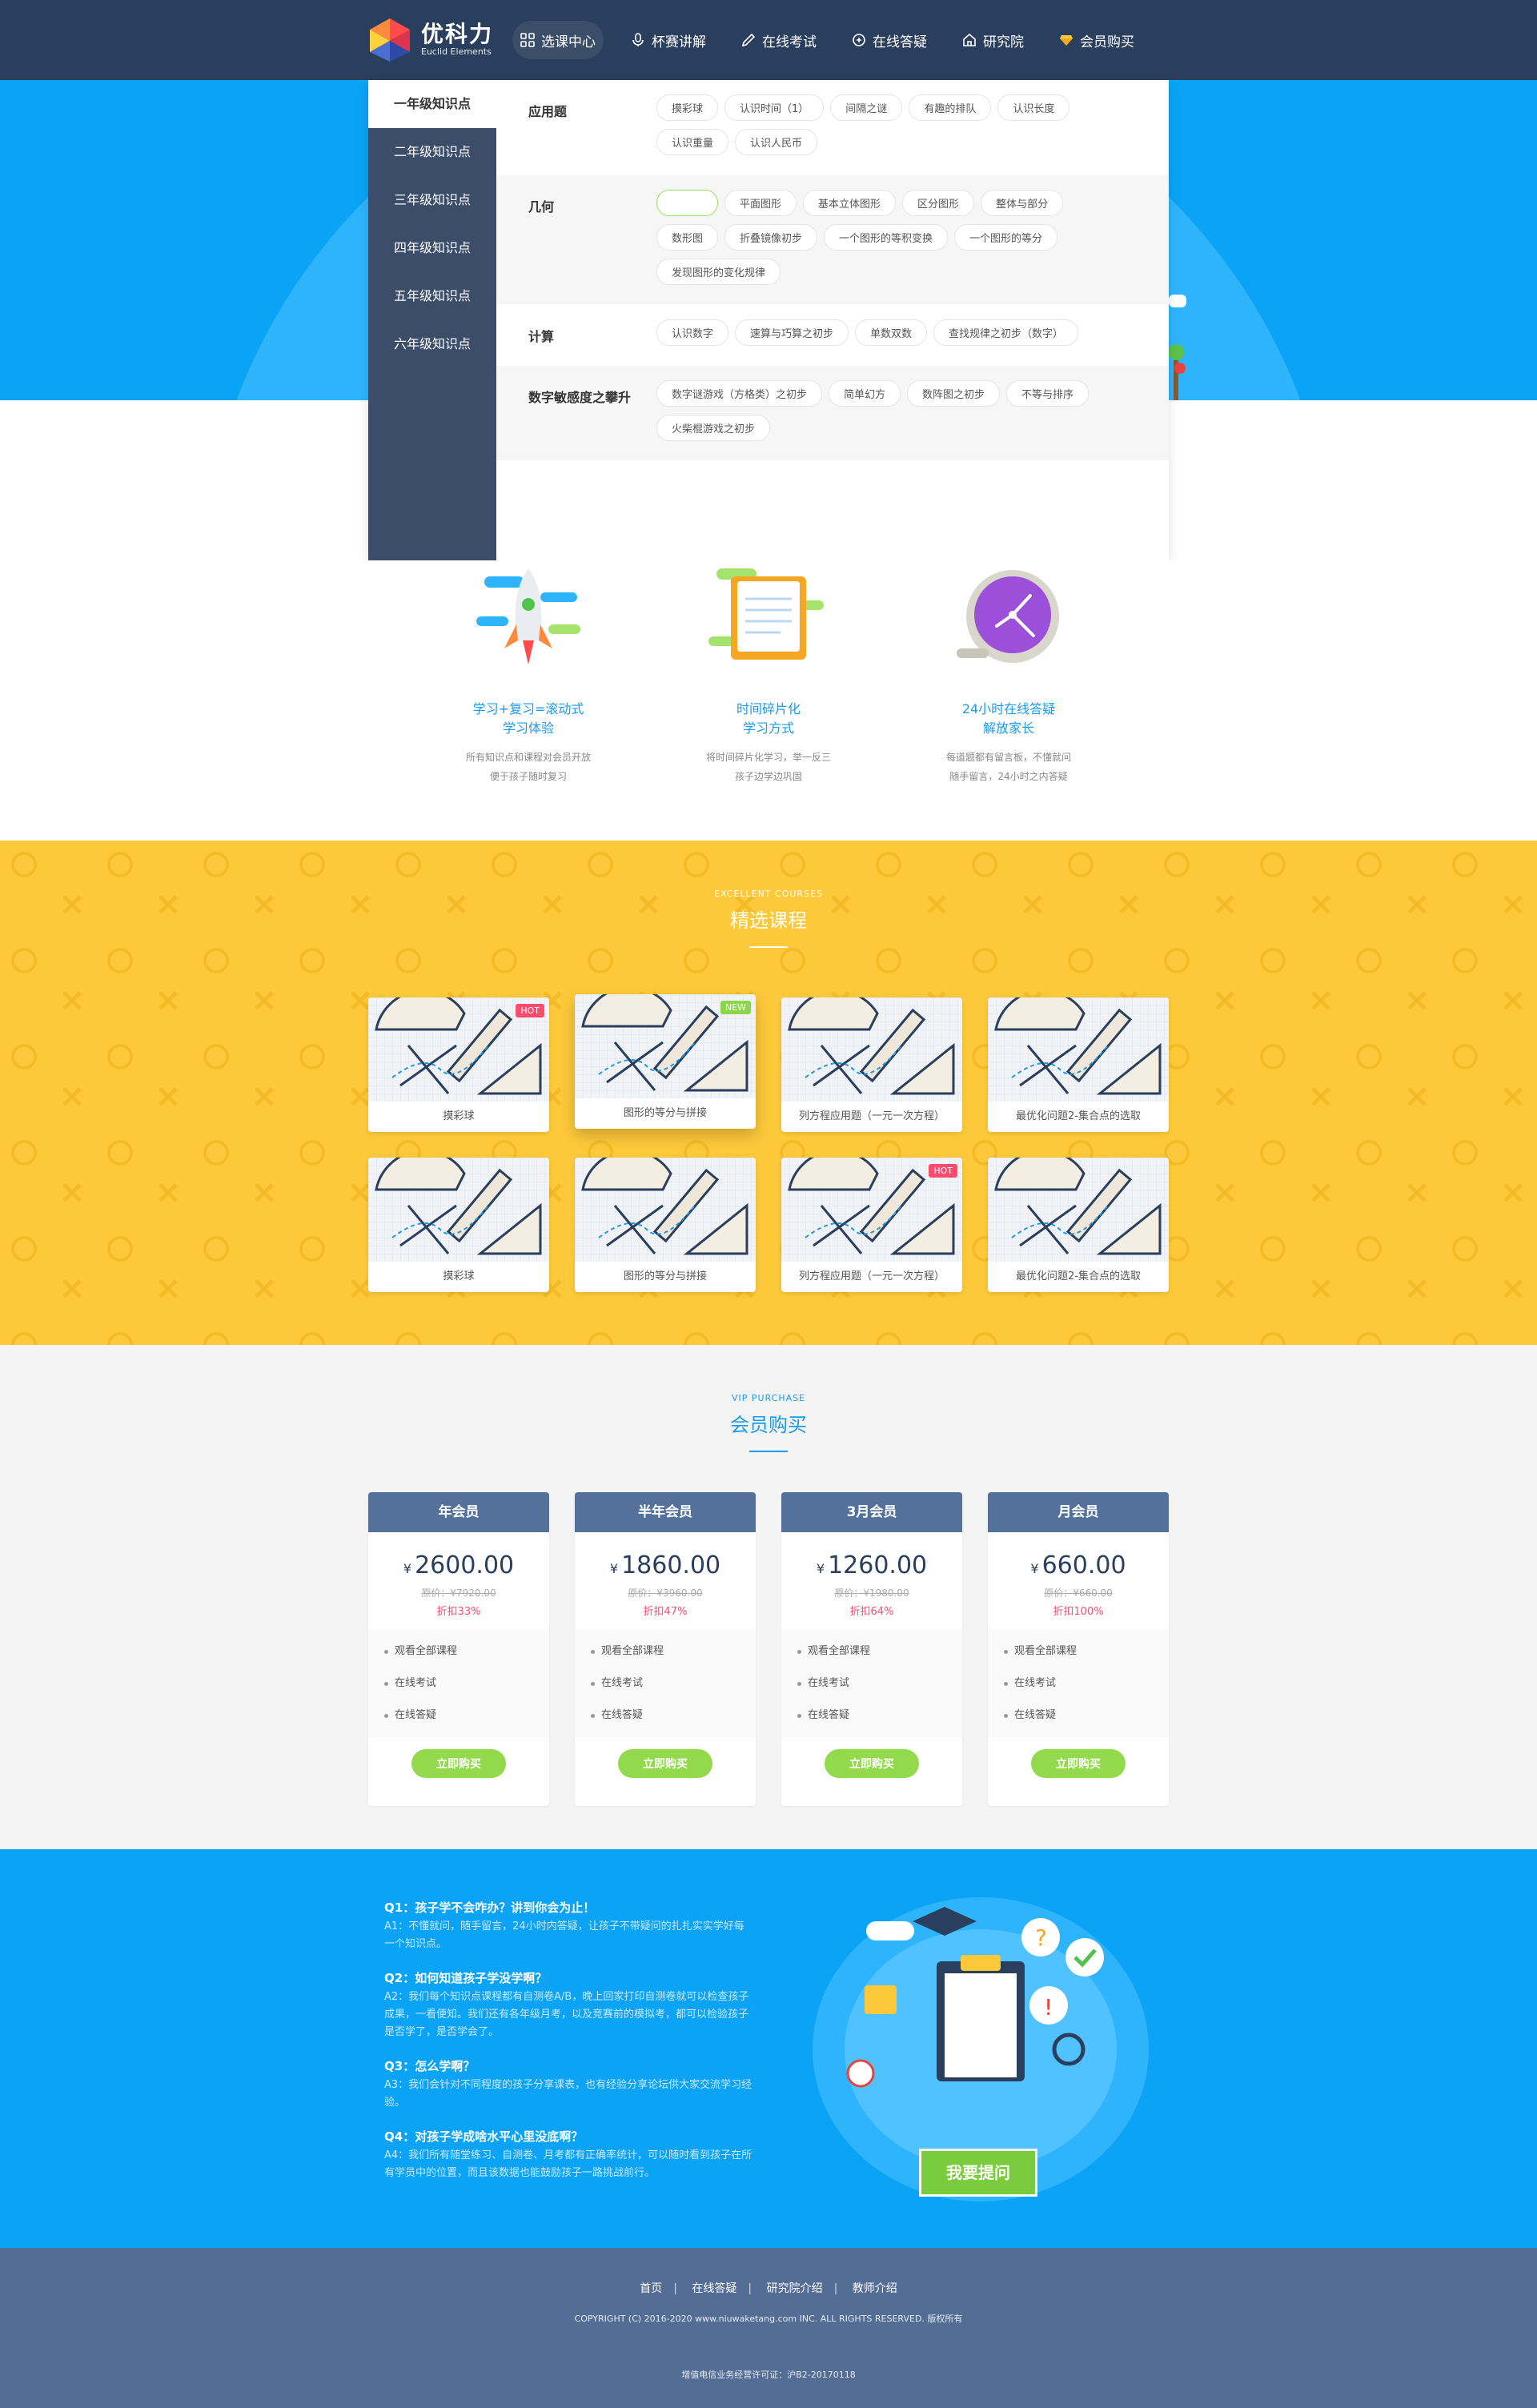  I want to click on feature-subtitle: 解放家长, so click(1008, 728).